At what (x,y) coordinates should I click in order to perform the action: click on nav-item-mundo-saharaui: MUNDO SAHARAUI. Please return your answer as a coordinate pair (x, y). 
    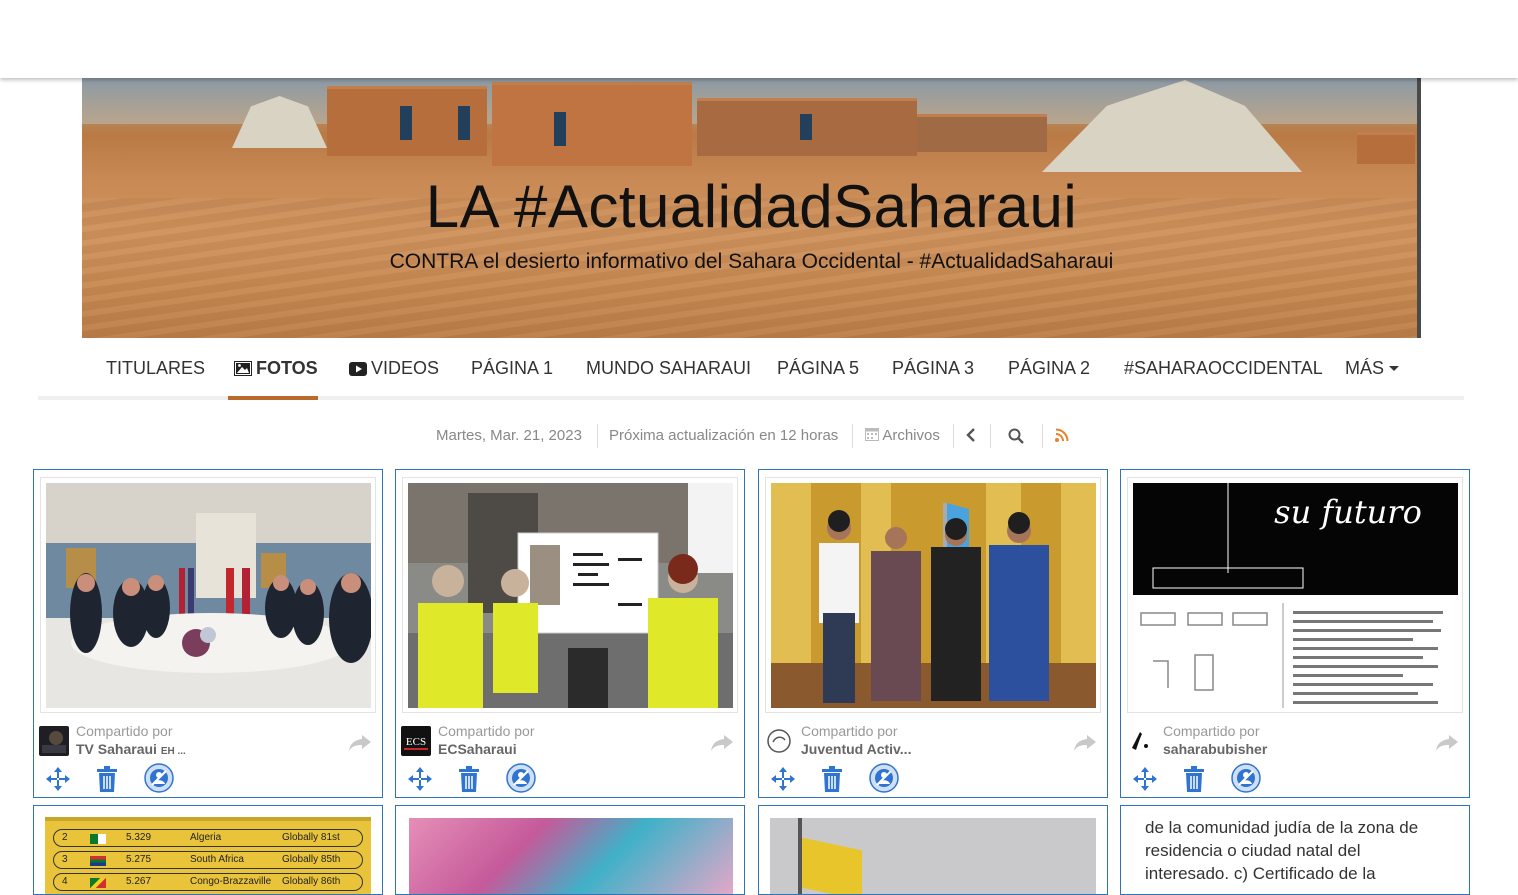
    Looking at the image, I should click on (668, 369).